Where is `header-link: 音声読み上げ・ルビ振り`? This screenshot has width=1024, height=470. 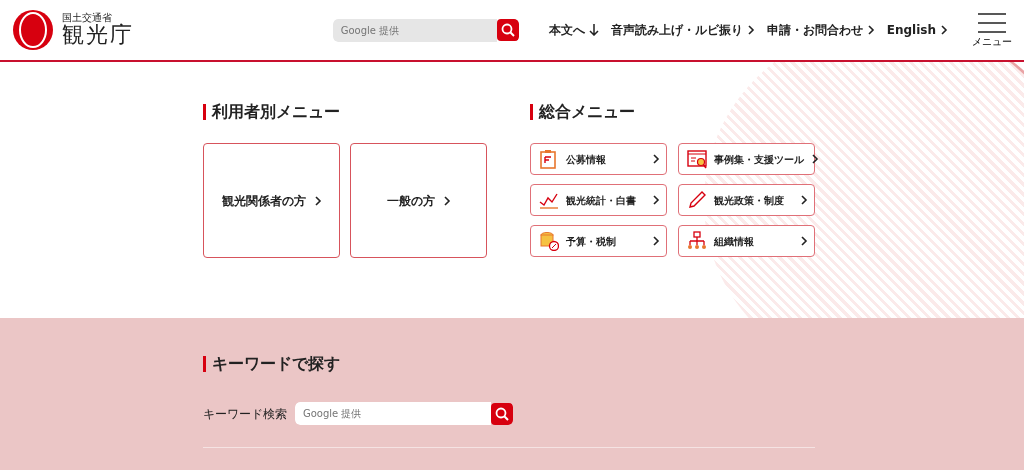
header-link: 音声読み上げ・ルビ振り is located at coordinates (682, 30).